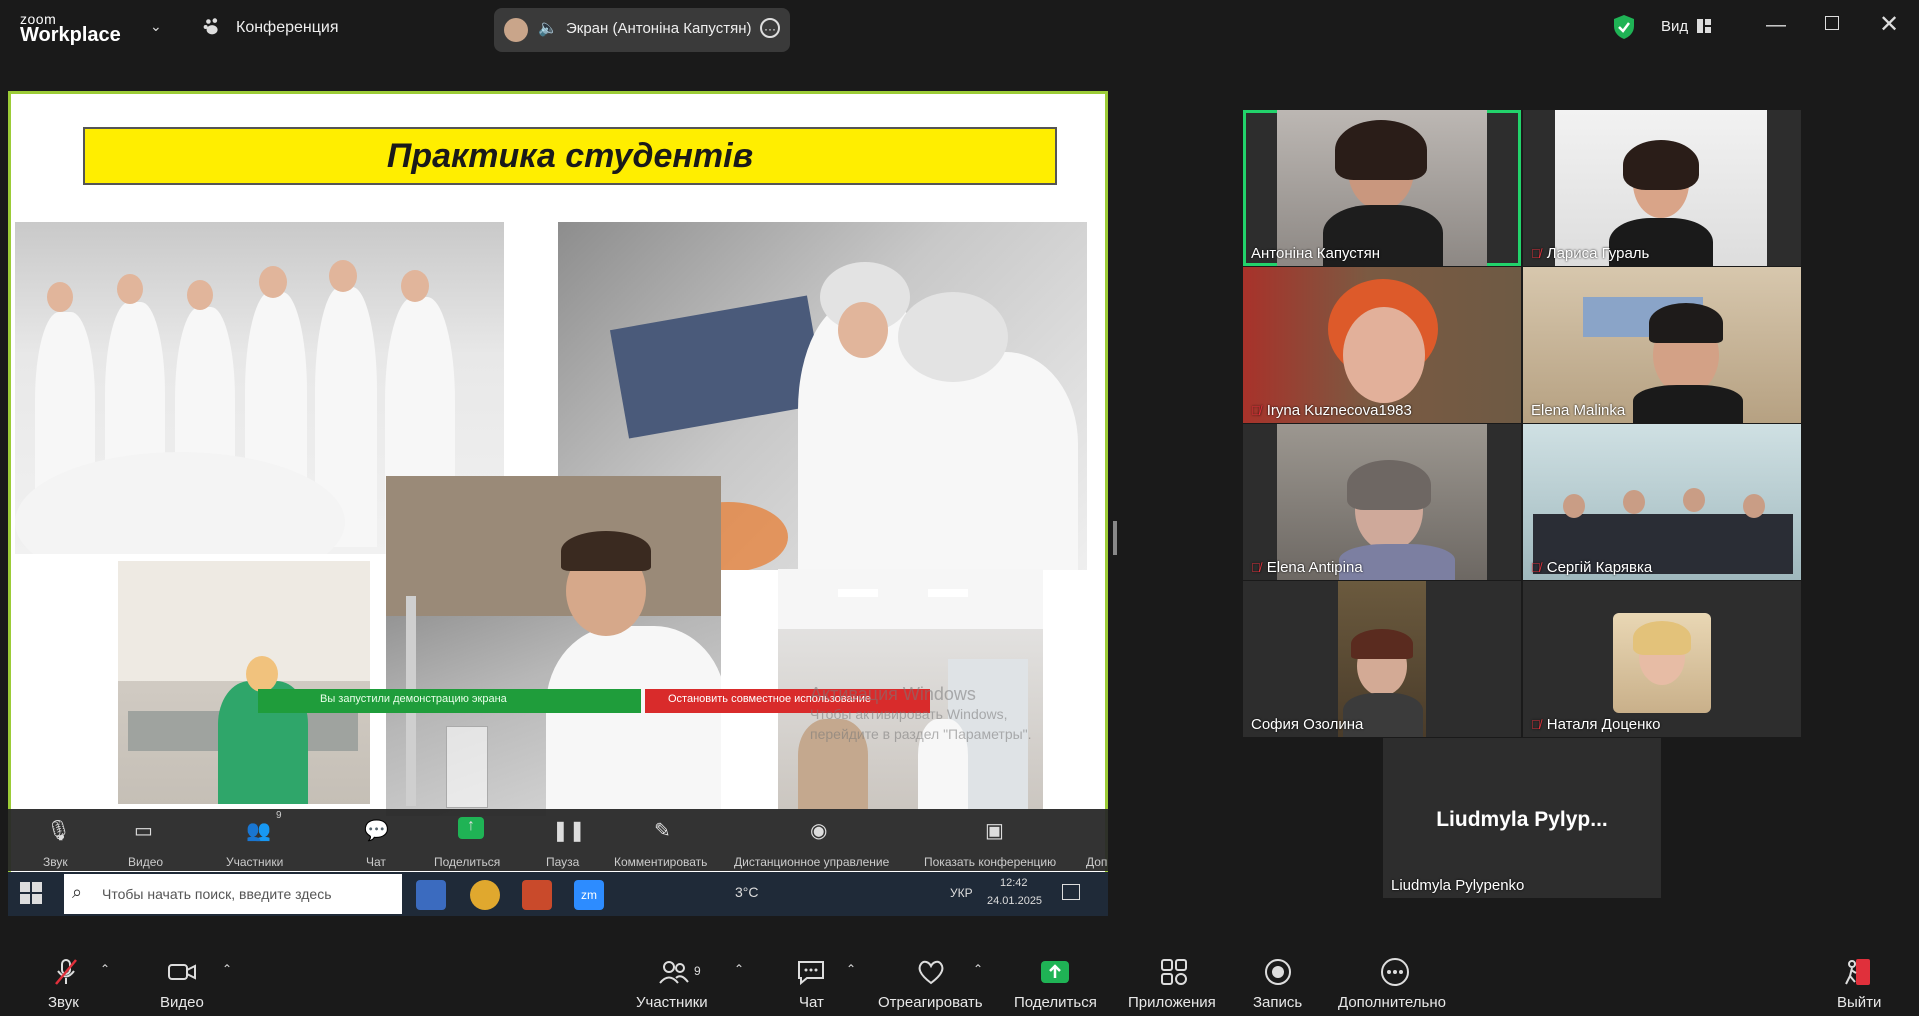 This screenshot has height=1016, width=1919. What do you see at coordinates (1172, 1002) in the screenshot?
I see `apps-button-label: Приложения` at bounding box center [1172, 1002].